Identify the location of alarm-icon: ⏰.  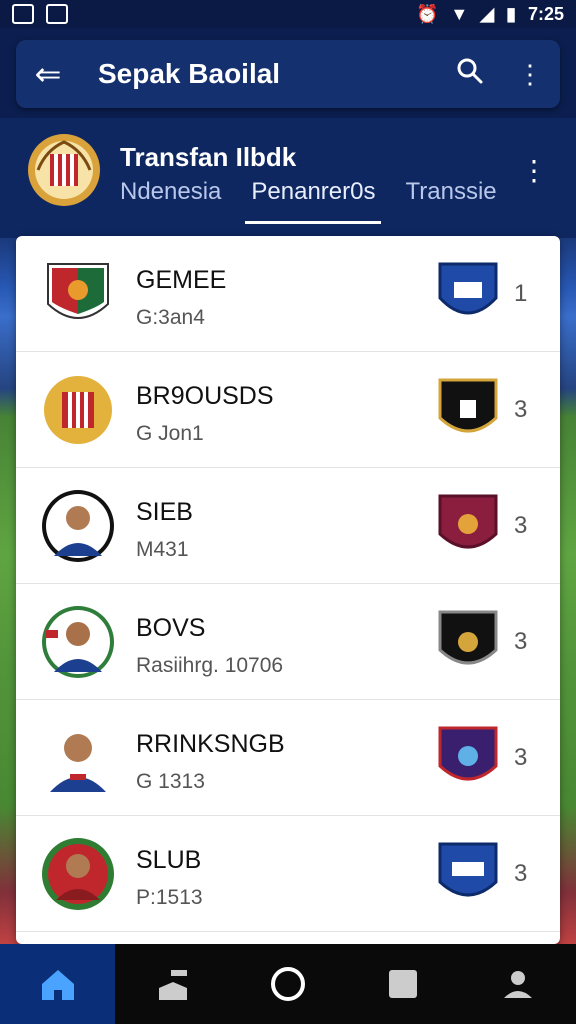
(427, 13).